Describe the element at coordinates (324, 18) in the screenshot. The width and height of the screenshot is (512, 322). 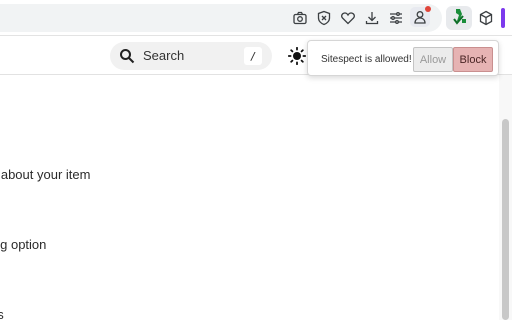
I see `shield-icon` at that location.